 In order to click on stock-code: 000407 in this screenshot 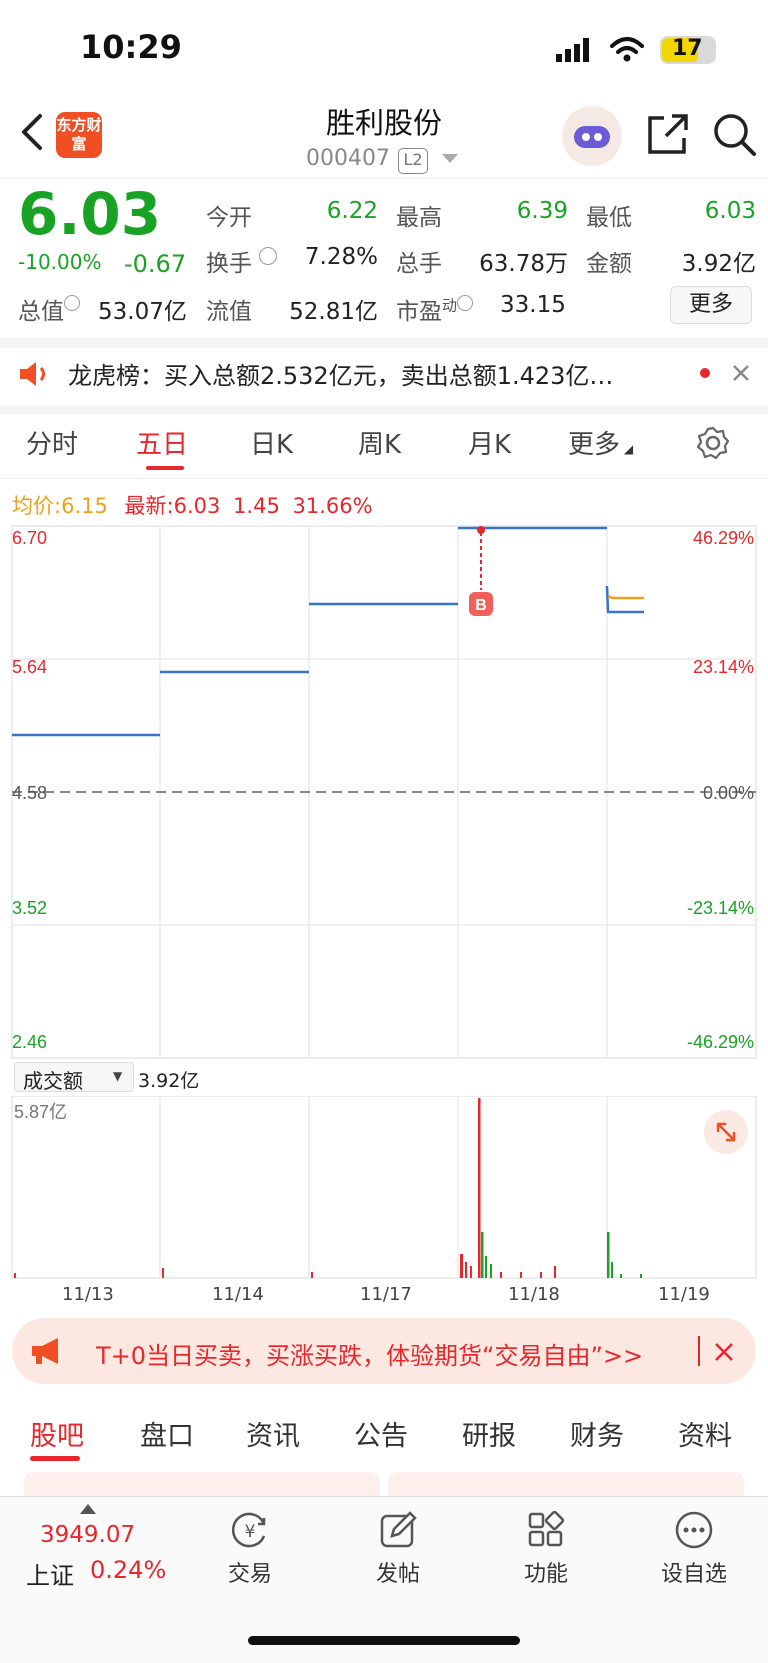, I will do `click(348, 158)`.